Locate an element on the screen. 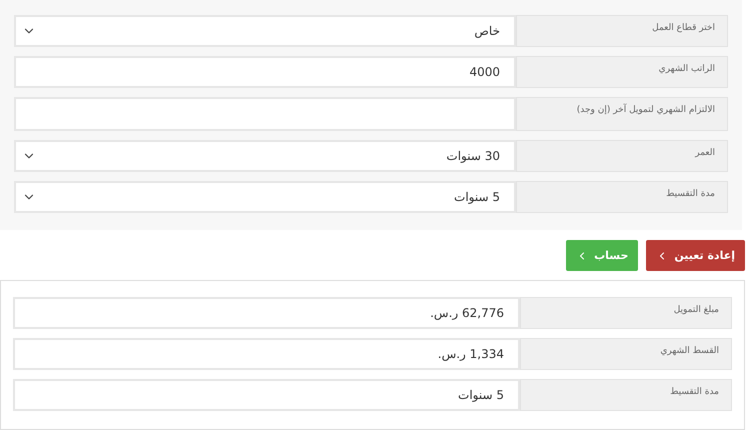 The width and height of the screenshot is (750, 430). result-label: مدة التقسيط is located at coordinates (626, 395).